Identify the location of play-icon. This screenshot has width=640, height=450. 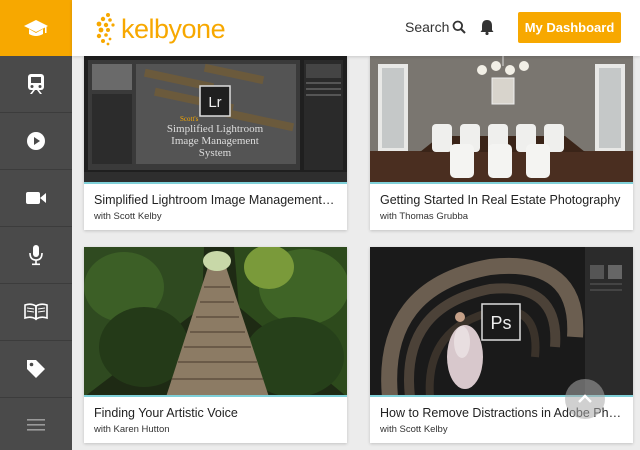
(36, 141).